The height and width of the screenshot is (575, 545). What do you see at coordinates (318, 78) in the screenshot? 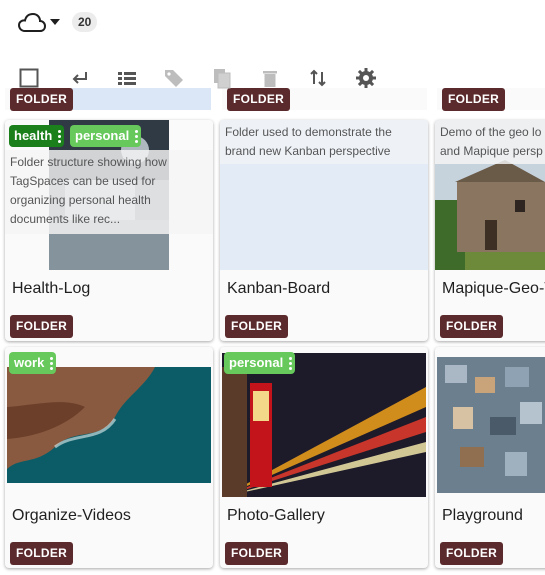
I see `sort-icon` at bounding box center [318, 78].